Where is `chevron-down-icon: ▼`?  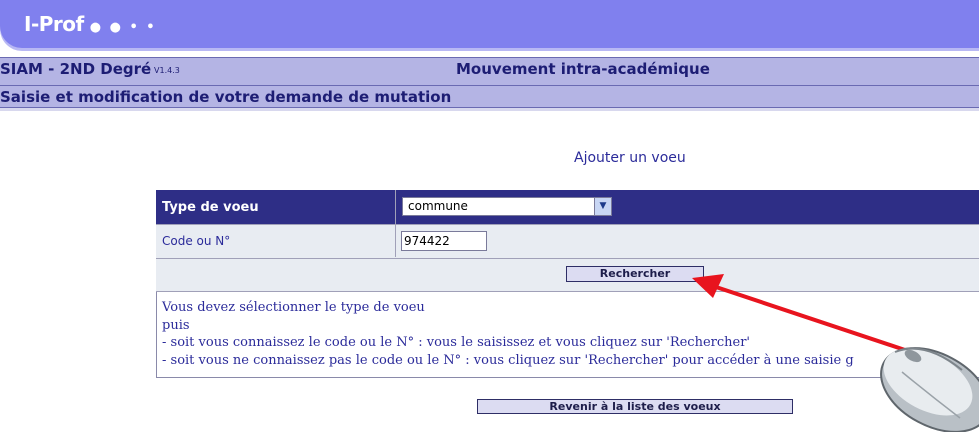
chevron-down-icon: ▼ is located at coordinates (602, 206).